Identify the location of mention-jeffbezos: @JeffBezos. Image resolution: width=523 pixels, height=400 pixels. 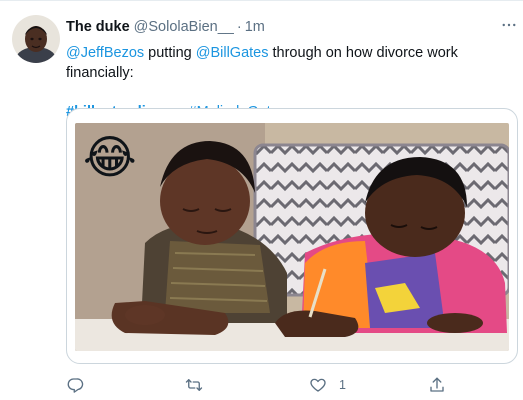
(105, 53).